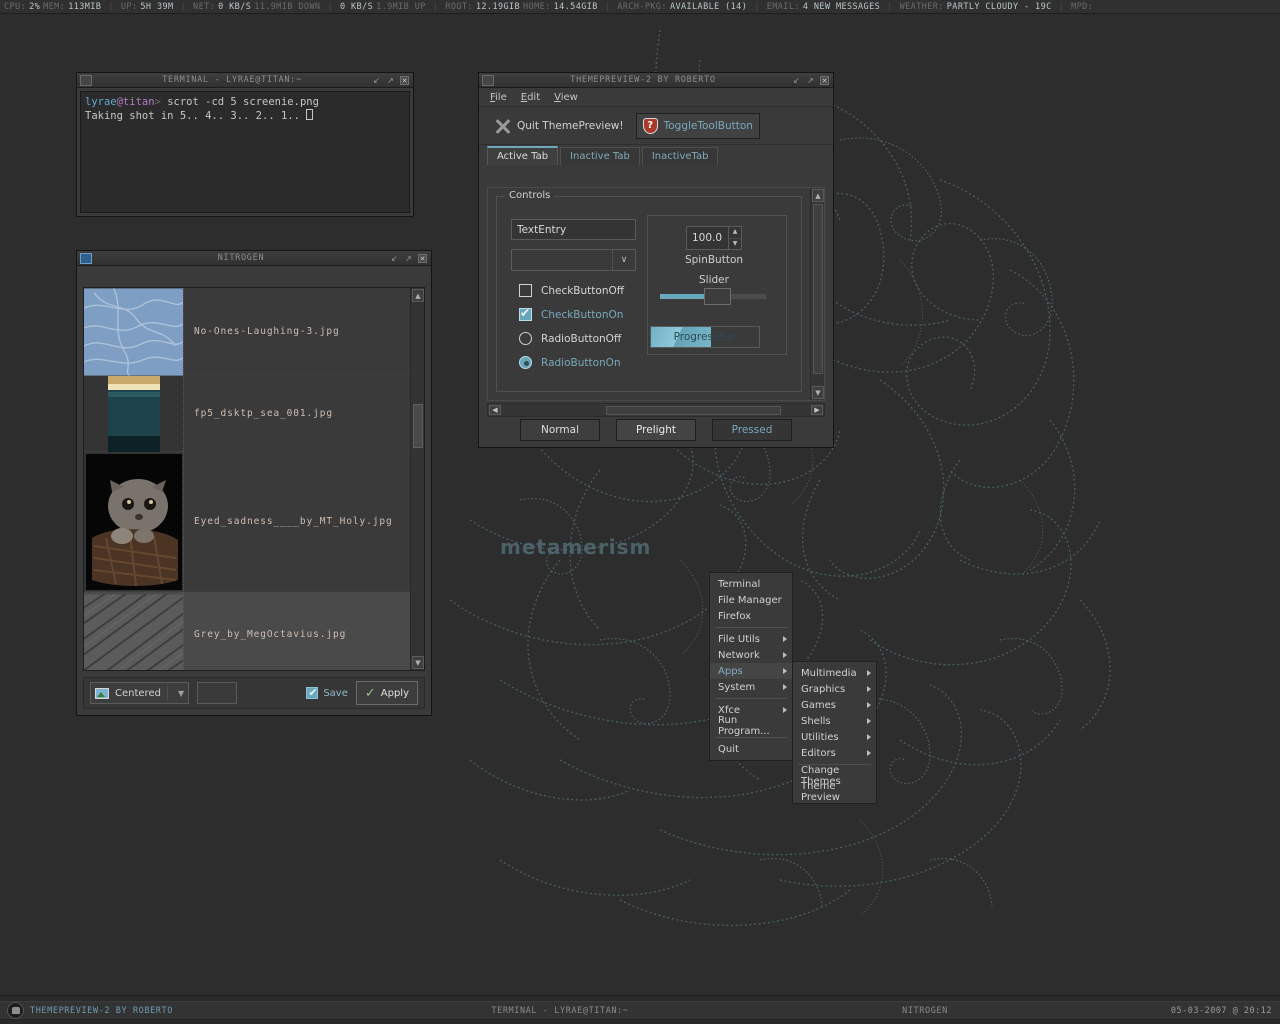  What do you see at coordinates (560, 1011) in the screenshot?
I see `taskbar-item-terminal: TERMINAL - LYRAE@TITAN:~` at bounding box center [560, 1011].